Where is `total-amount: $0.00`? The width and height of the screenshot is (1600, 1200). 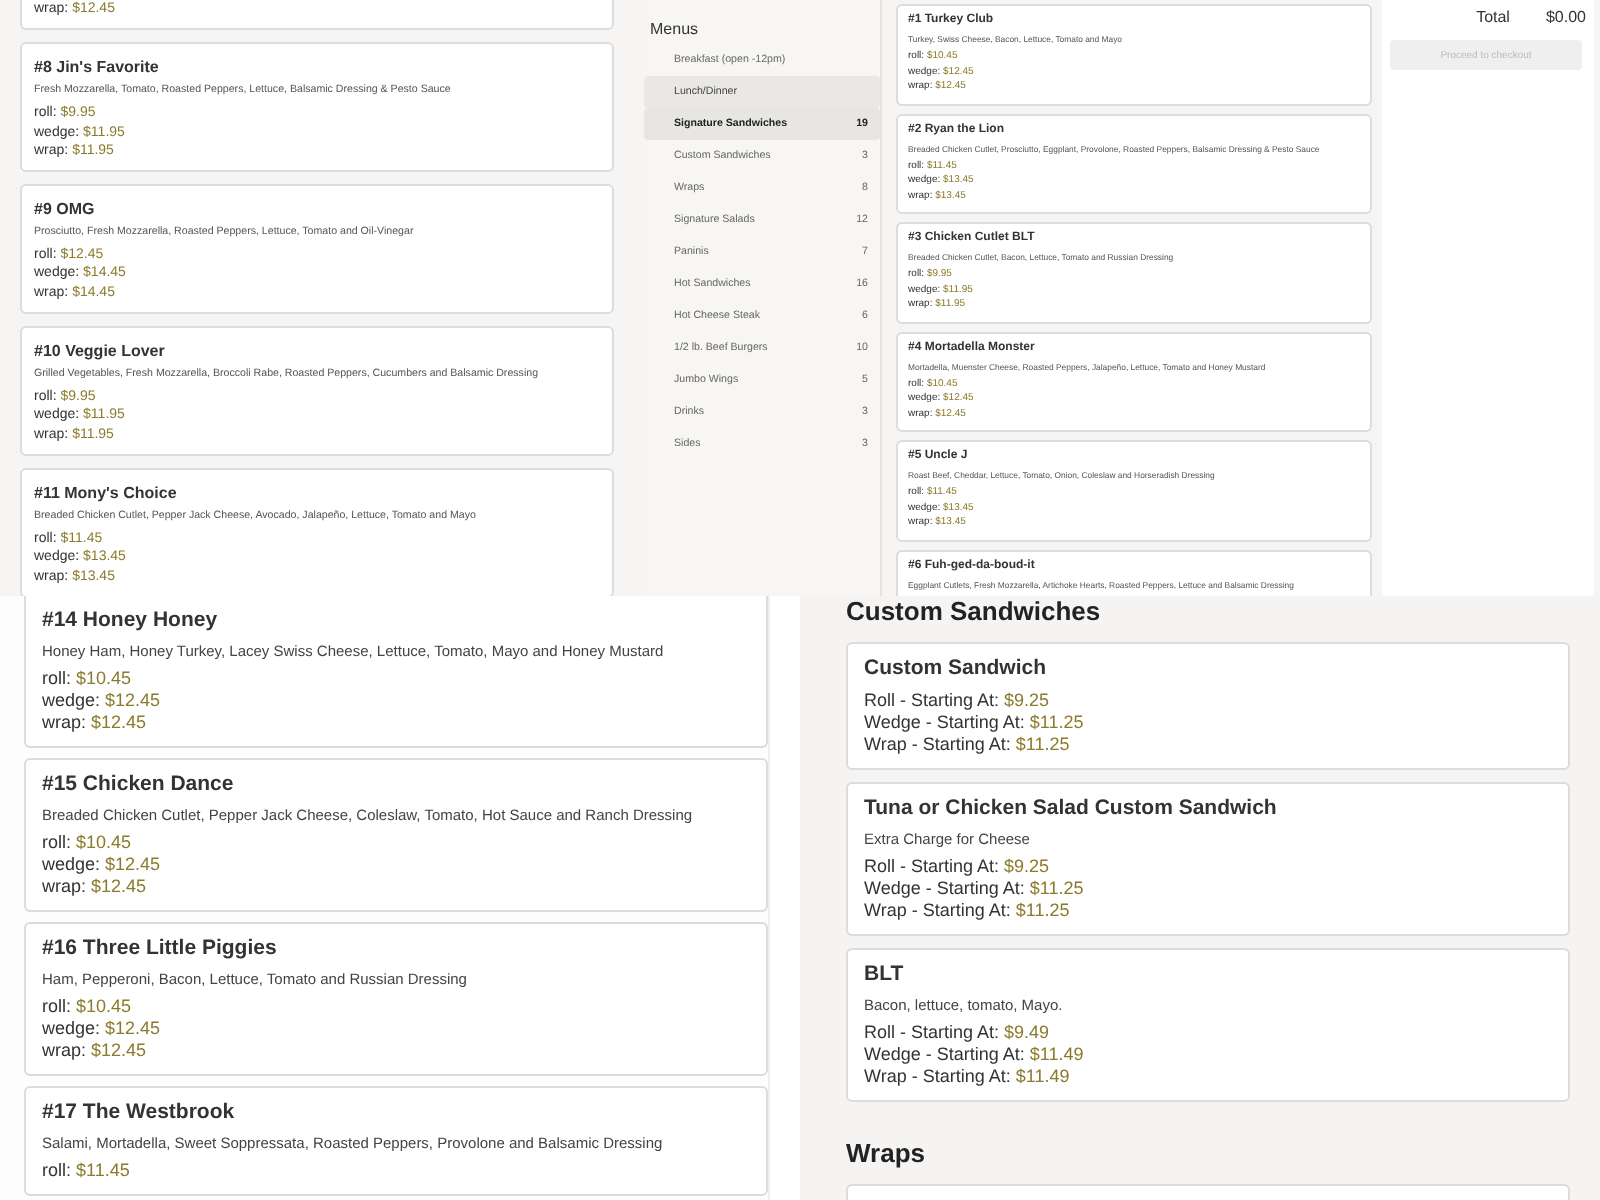 total-amount: $0.00 is located at coordinates (1565, 17).